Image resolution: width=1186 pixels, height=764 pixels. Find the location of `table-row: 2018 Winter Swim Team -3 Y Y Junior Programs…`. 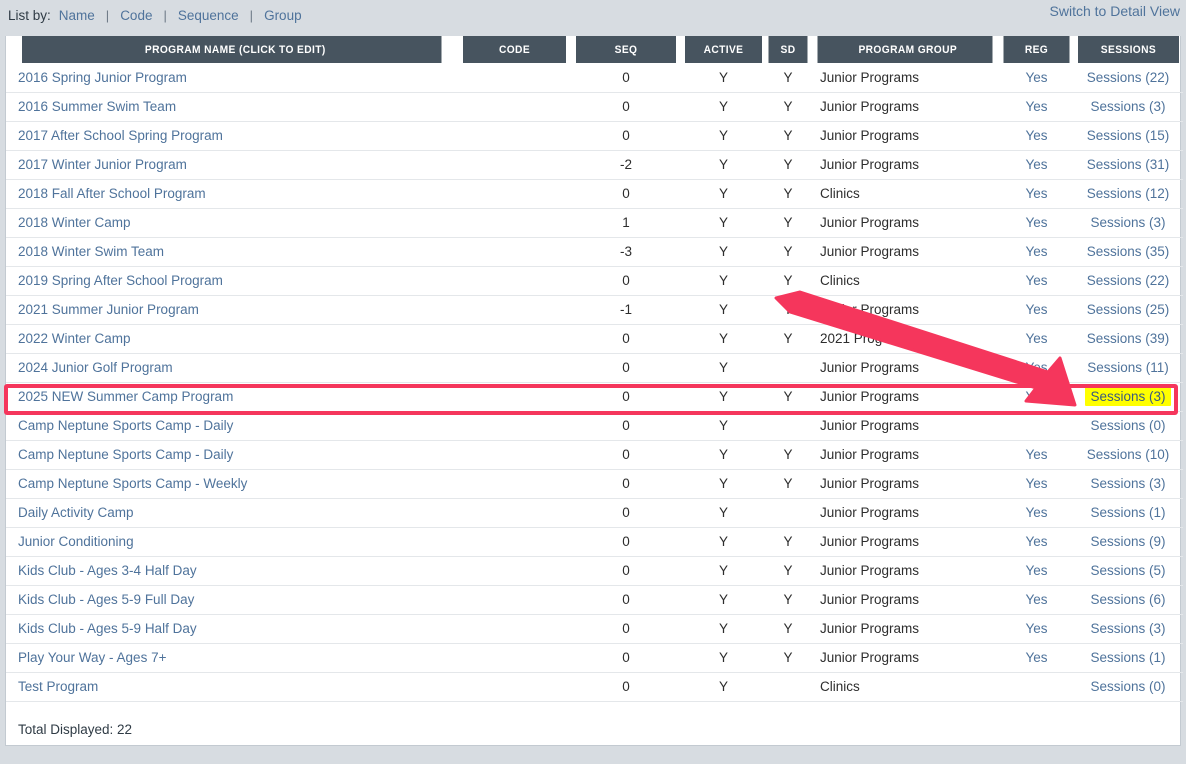

table-row: 2018 Winter Swim Team -3 Y Y Junior Programs… is located at coordinates (594, 252).